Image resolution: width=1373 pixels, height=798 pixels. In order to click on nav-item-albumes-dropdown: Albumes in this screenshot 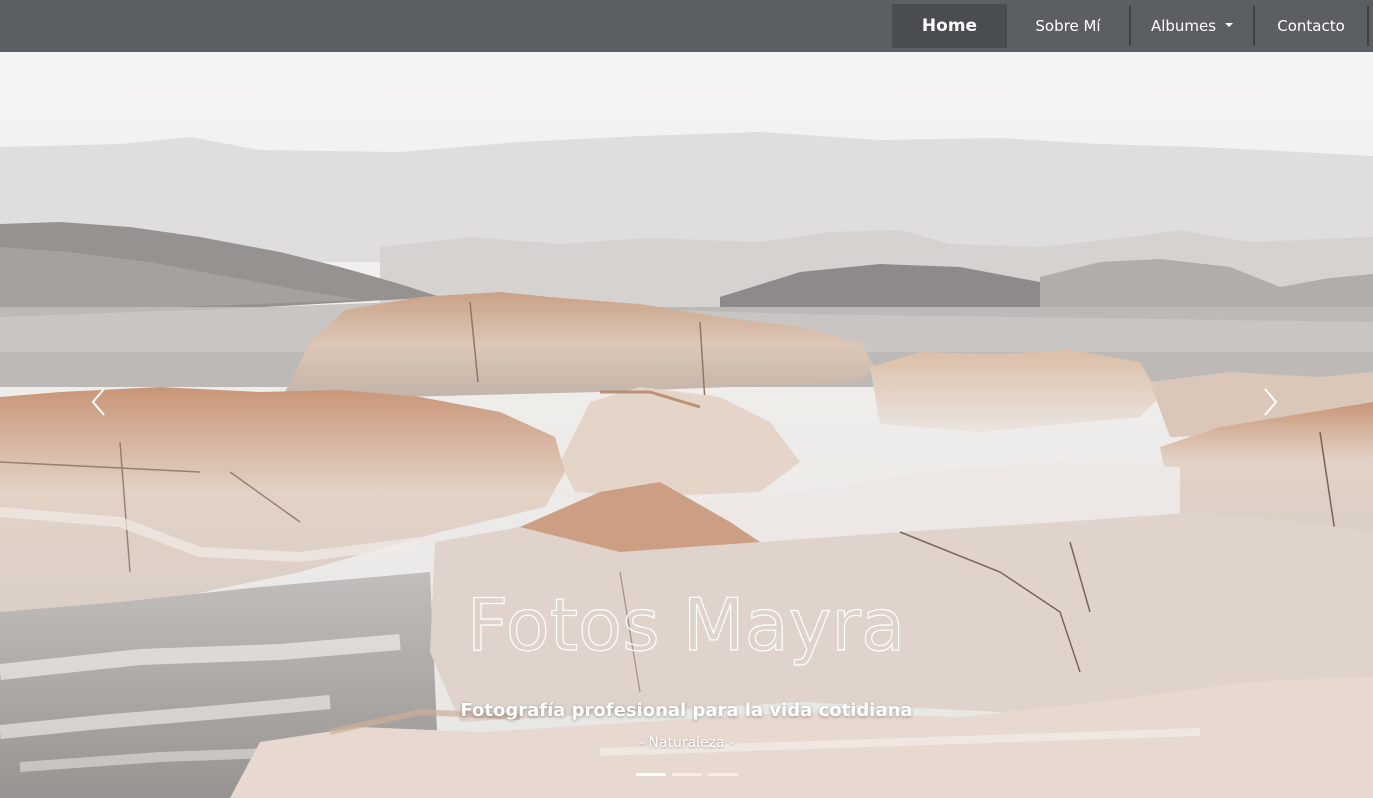, I will do `click(1192, 26)`.